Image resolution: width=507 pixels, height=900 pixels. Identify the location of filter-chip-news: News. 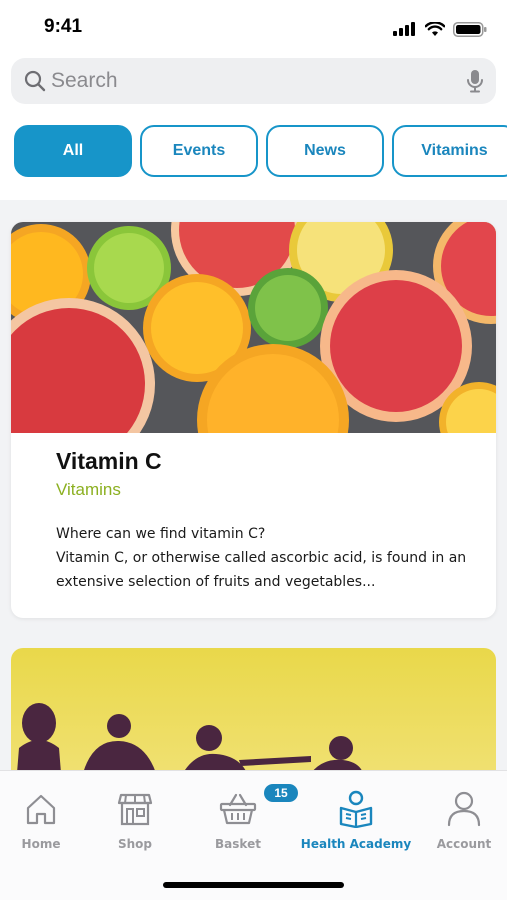
(325, 151).